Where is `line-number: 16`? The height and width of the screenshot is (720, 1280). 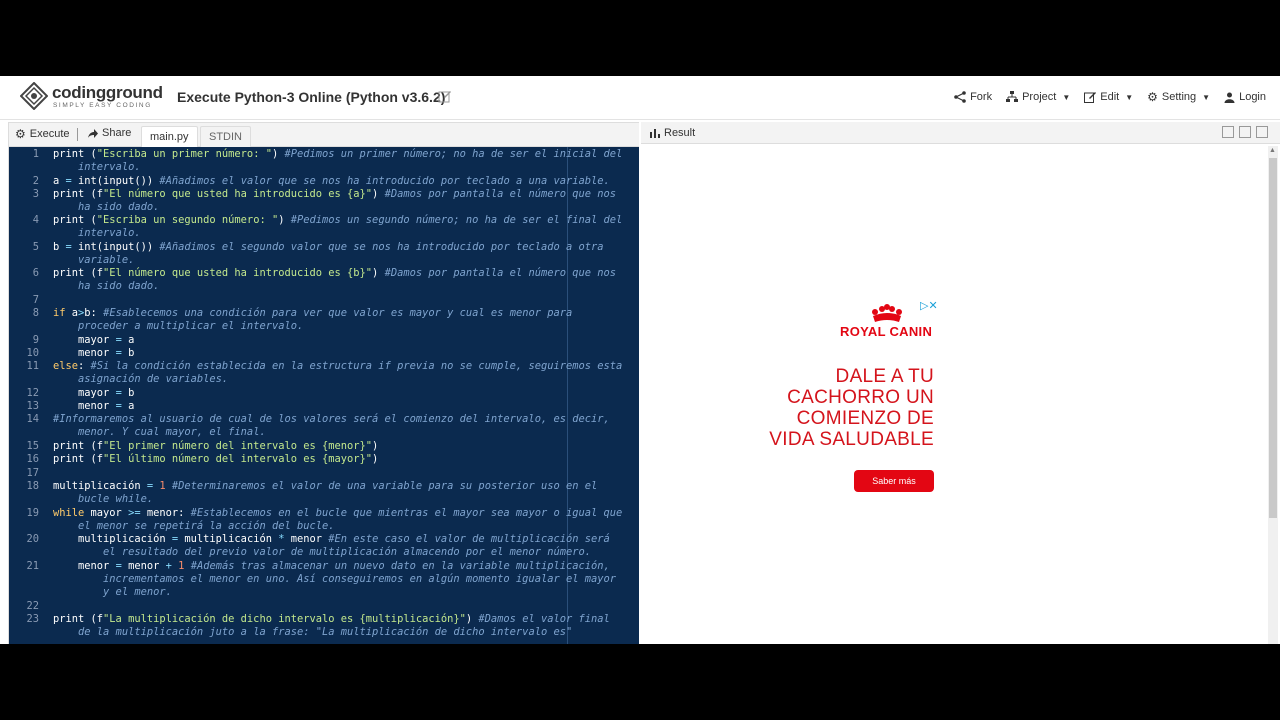 line-number: 16 is located at coordinates (32, 459).